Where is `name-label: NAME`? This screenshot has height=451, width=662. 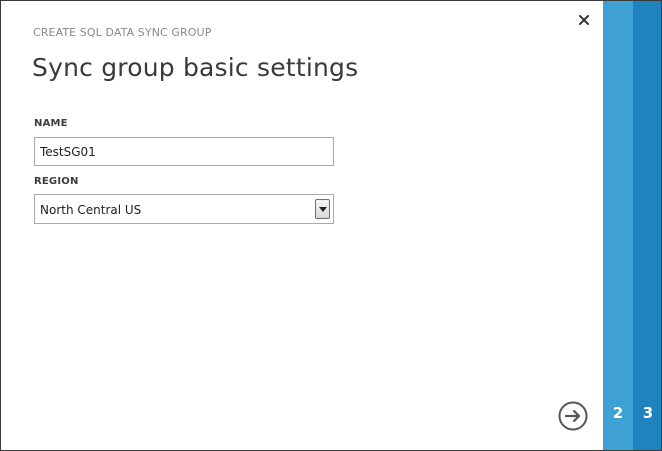 name-label: NAME is located at coordinates (51, 123).